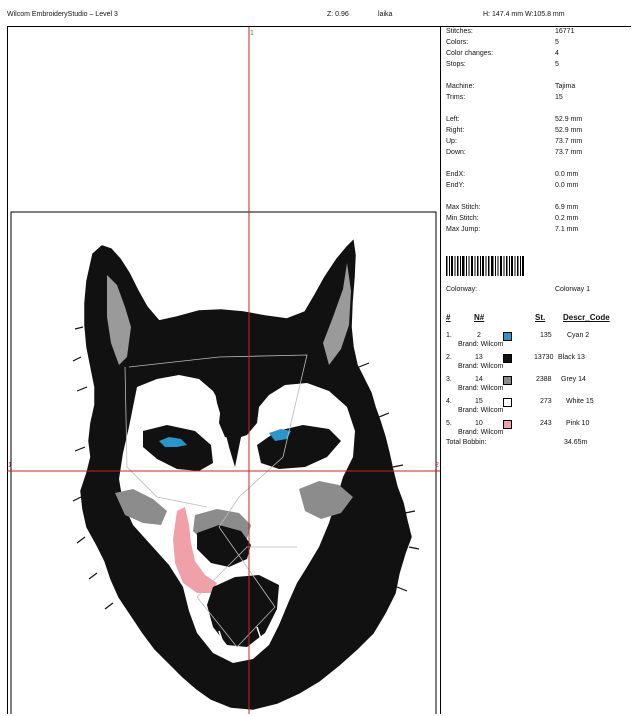 The height and width of the screenshot is (716, 636). Describe the element at coordinates (456, 97) in the screenshot. I see `stat-label: Trims:` at that location.